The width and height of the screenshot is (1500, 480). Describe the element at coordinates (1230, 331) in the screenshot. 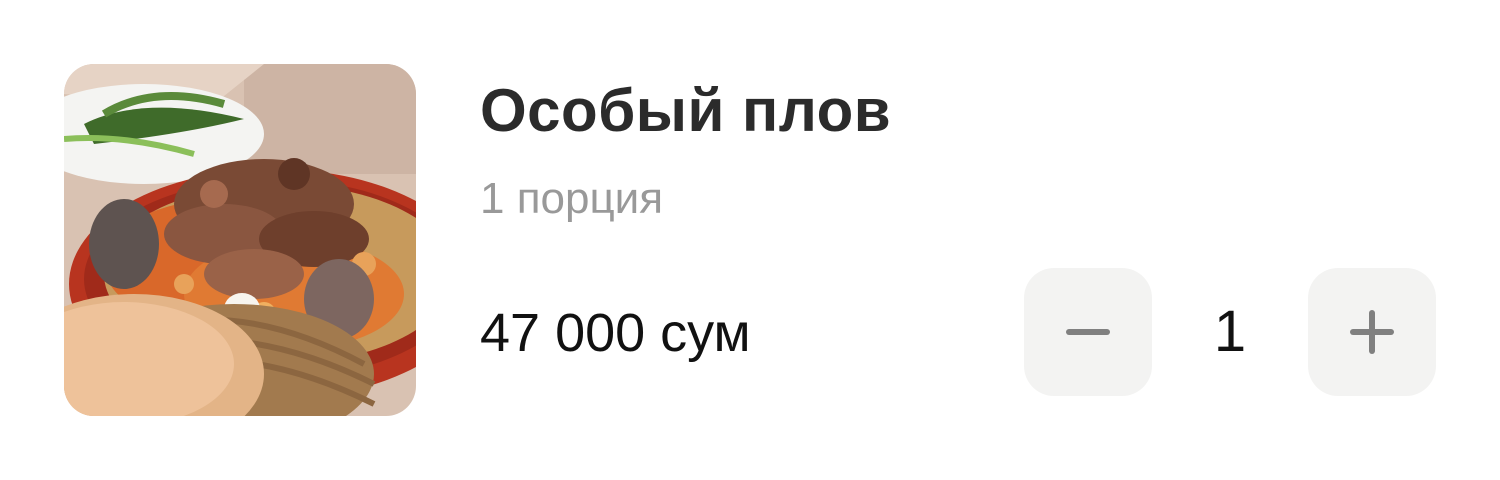

I see `quantity-value: 1` at that location.